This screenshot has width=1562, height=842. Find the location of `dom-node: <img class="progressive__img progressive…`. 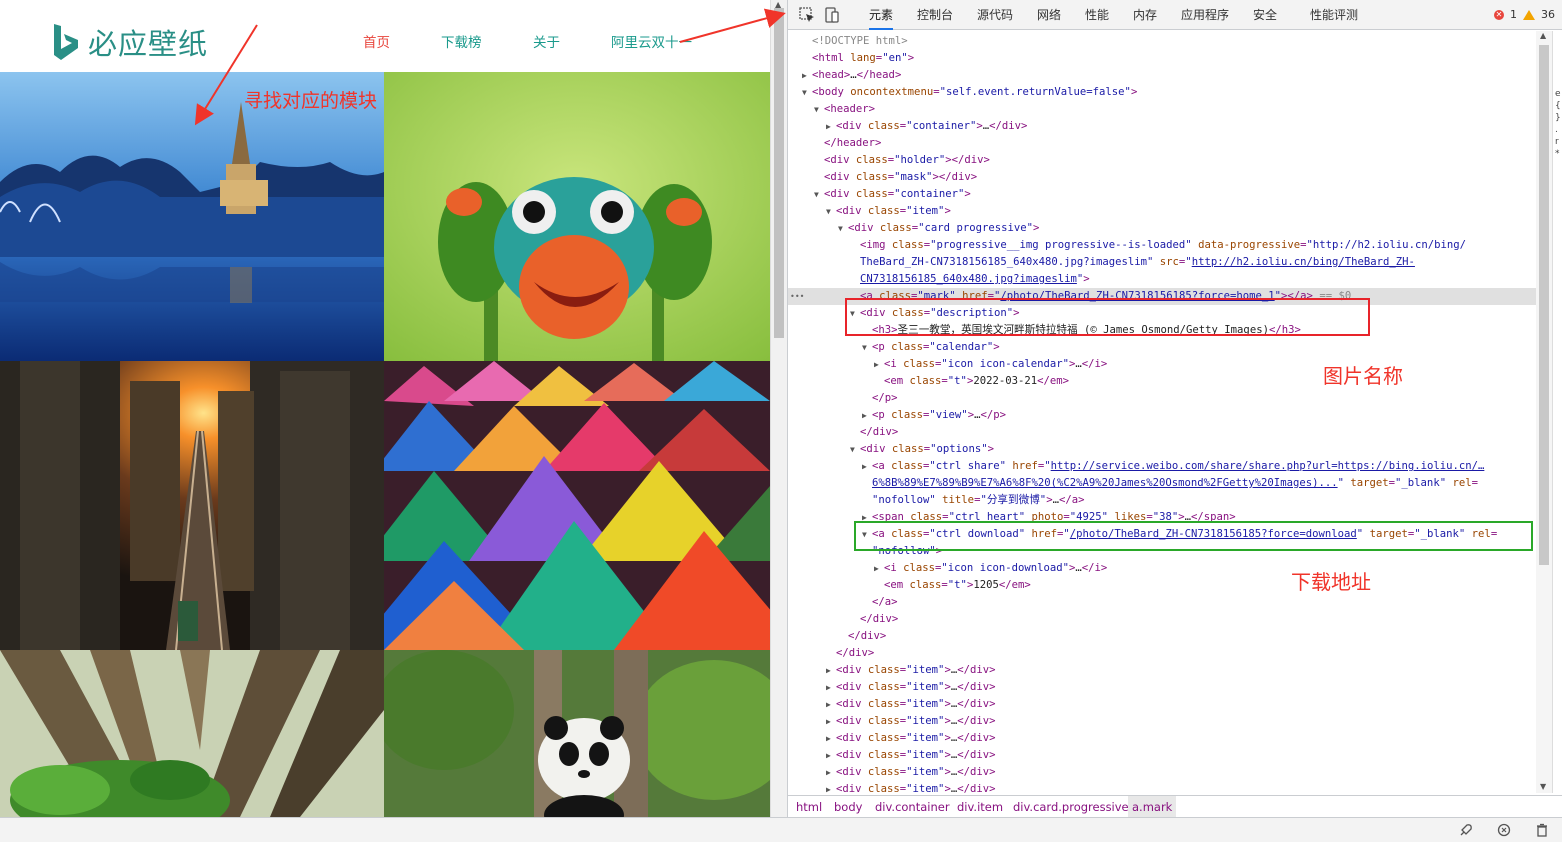

dom-node: <img class="progressive__img progressive… is located at coordinates (1162, 245).